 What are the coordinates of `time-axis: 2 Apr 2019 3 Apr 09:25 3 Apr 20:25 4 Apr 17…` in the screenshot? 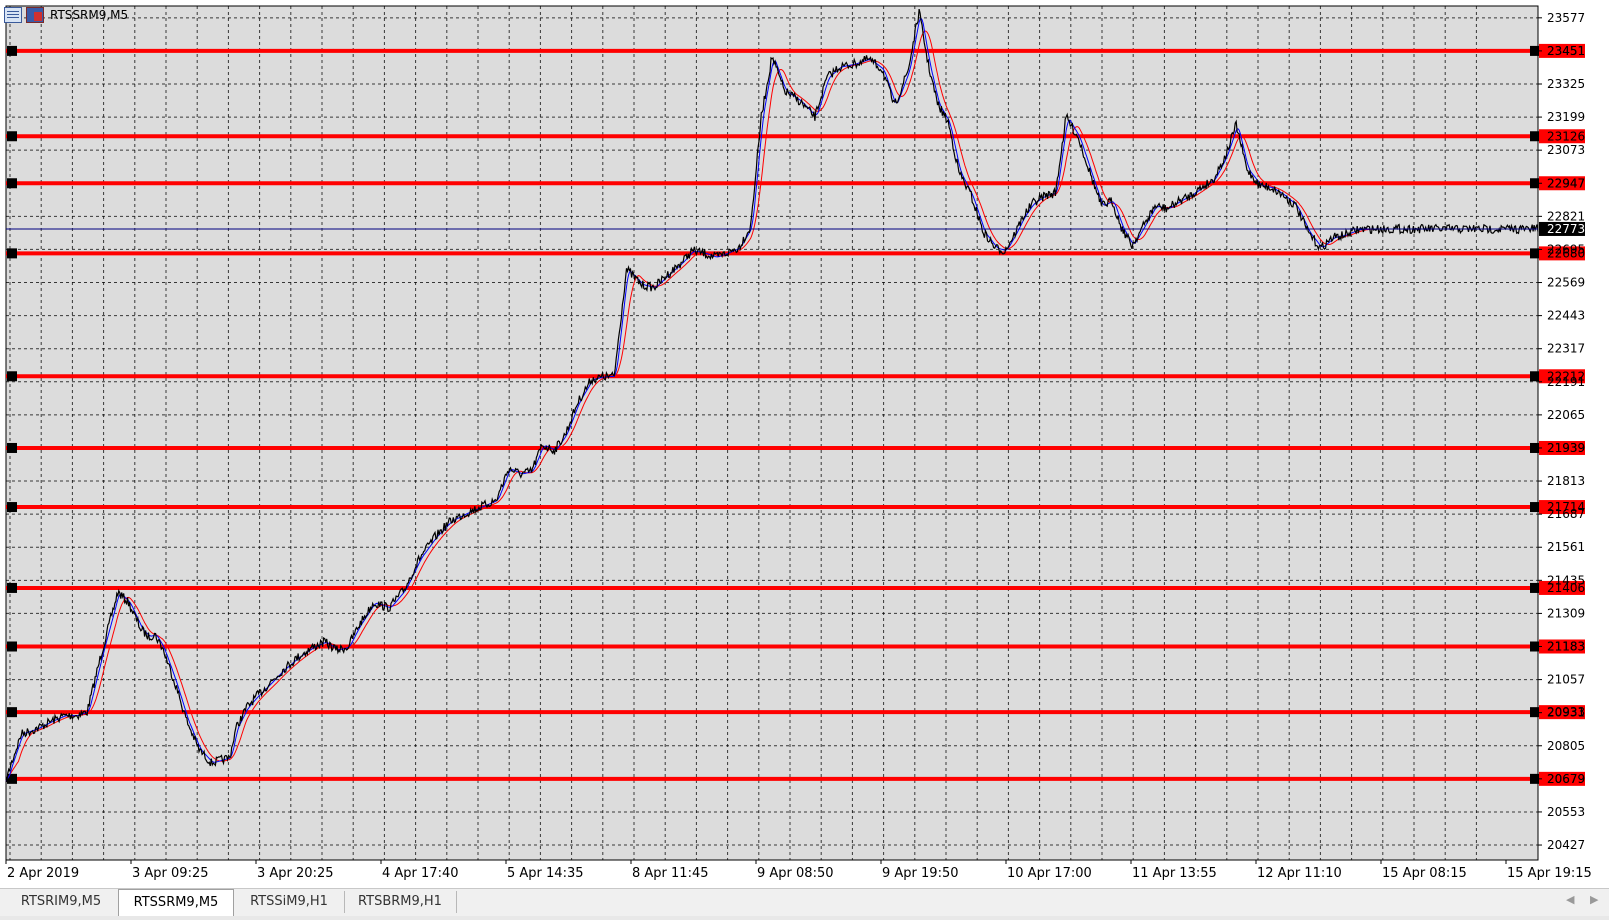 It's located at (798, 870).